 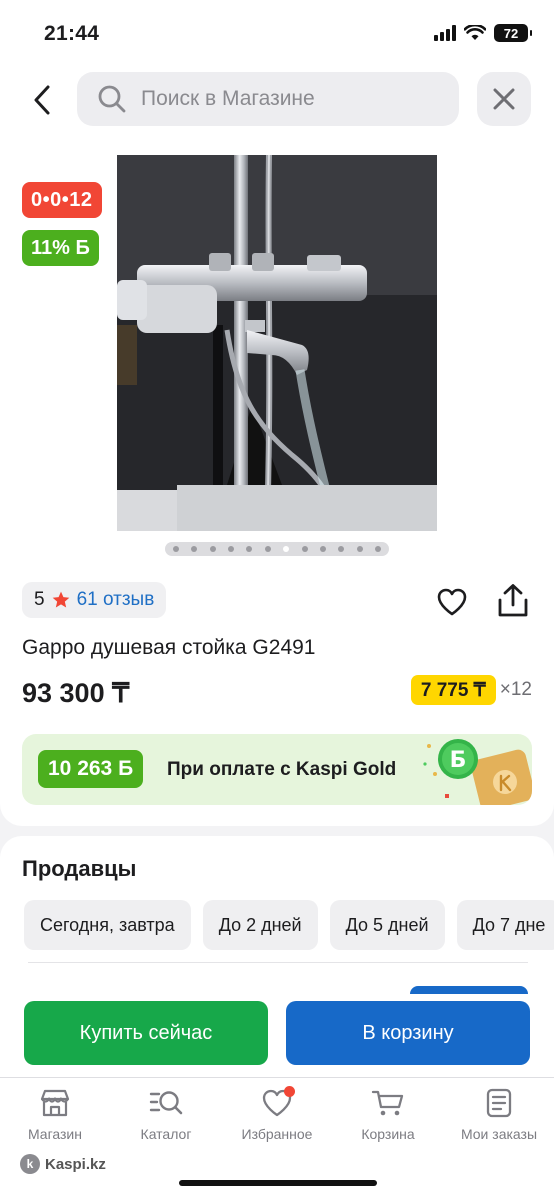 What do you see at coordinates (228, 98) in the screenshot?
I see `search-placeholder: Поиск в Магазине` at bounding box center [228, 98].